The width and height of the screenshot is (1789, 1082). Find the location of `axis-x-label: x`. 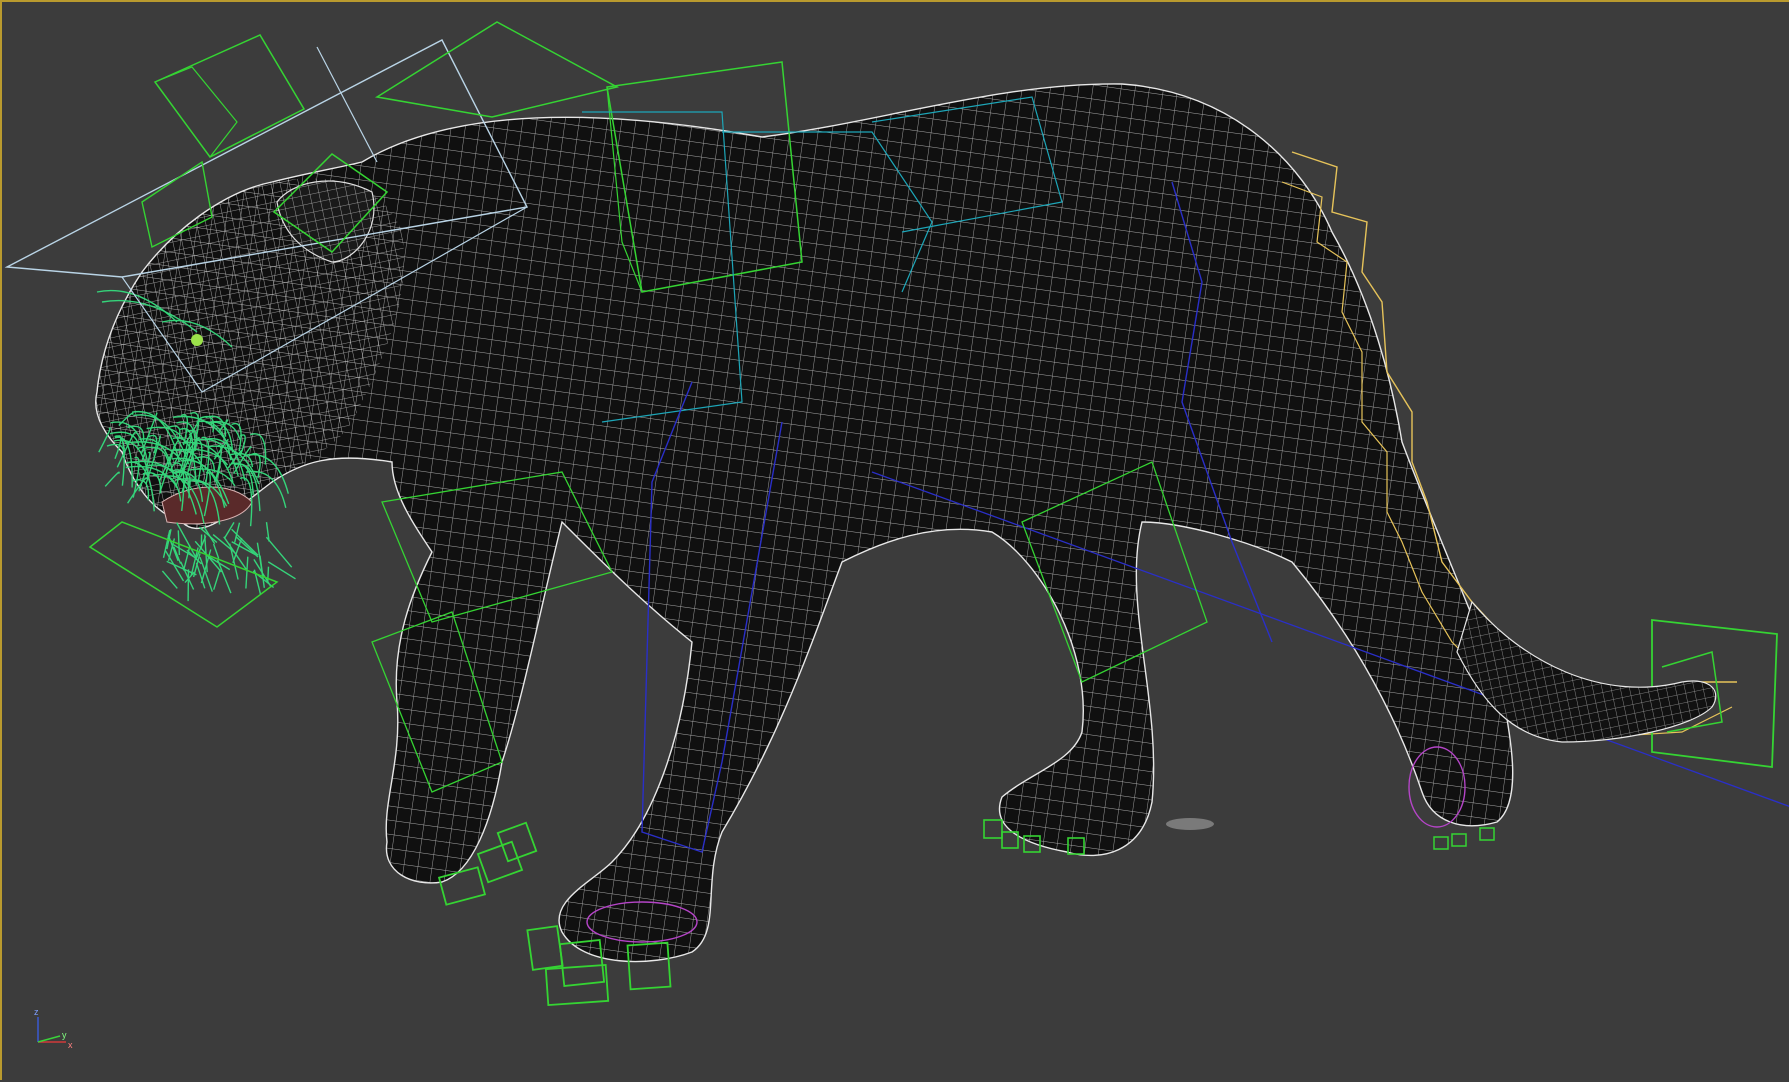

axis-x-label: x is located at coordinates (70, 1045).